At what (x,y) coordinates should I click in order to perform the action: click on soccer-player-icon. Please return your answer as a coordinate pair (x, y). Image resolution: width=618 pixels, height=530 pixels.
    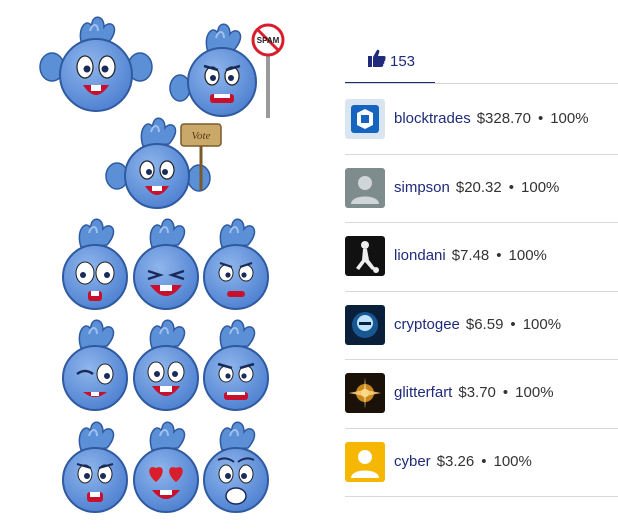
    Looking at the image, I should click on (365, 256).